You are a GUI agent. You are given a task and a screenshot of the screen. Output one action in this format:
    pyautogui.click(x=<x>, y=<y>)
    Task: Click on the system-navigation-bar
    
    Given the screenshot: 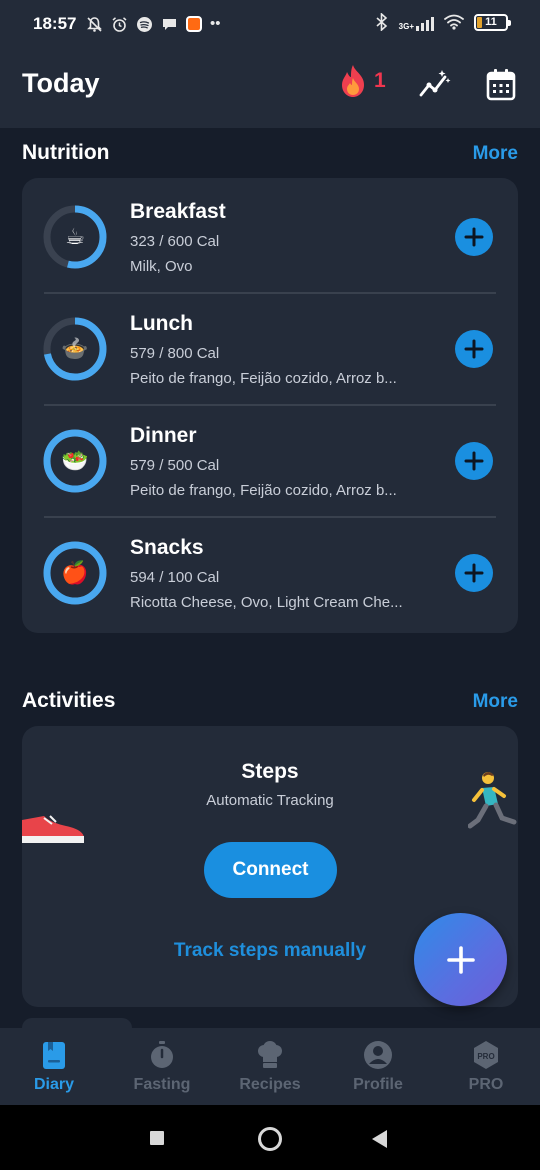 What is the action you would take?
    pyautogui.click(x=270, y=1137)
    